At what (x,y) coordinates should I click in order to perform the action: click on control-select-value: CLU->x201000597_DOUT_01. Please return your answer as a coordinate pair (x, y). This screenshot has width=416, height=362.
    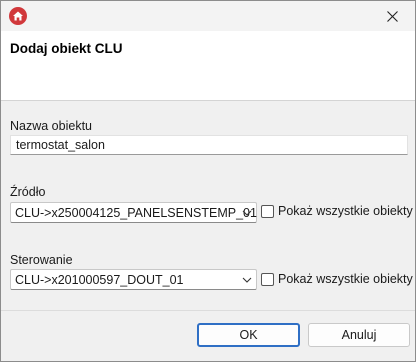
    Looking at the image, I should click on (99, 280).